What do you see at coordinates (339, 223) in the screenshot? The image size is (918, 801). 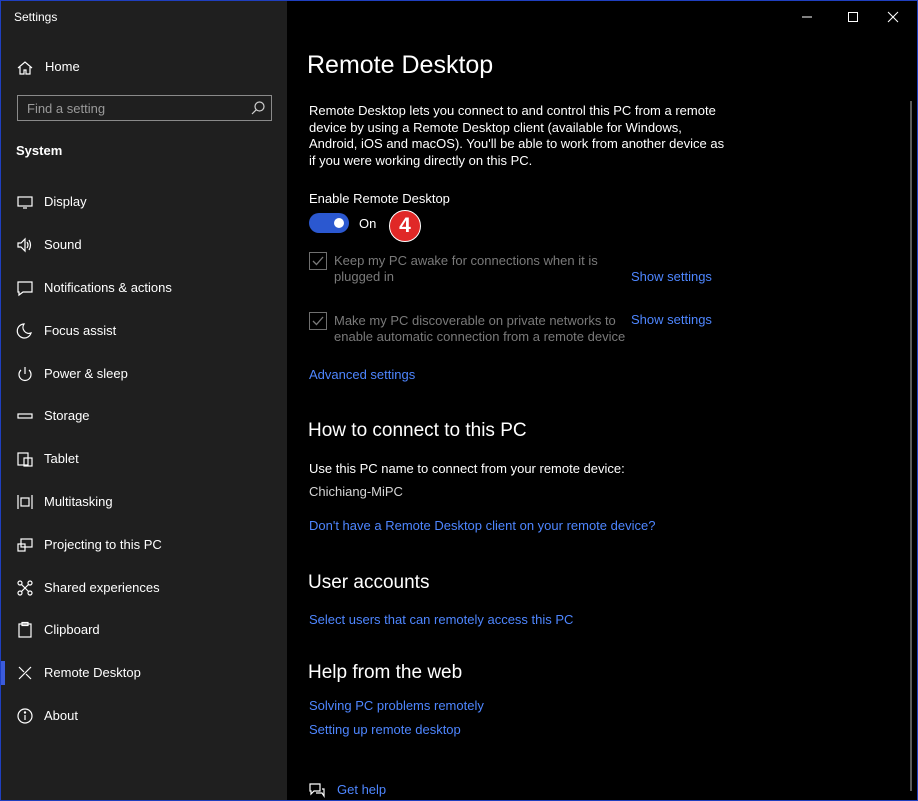 I see `toggle-knob` at bounding box center [339, 223].